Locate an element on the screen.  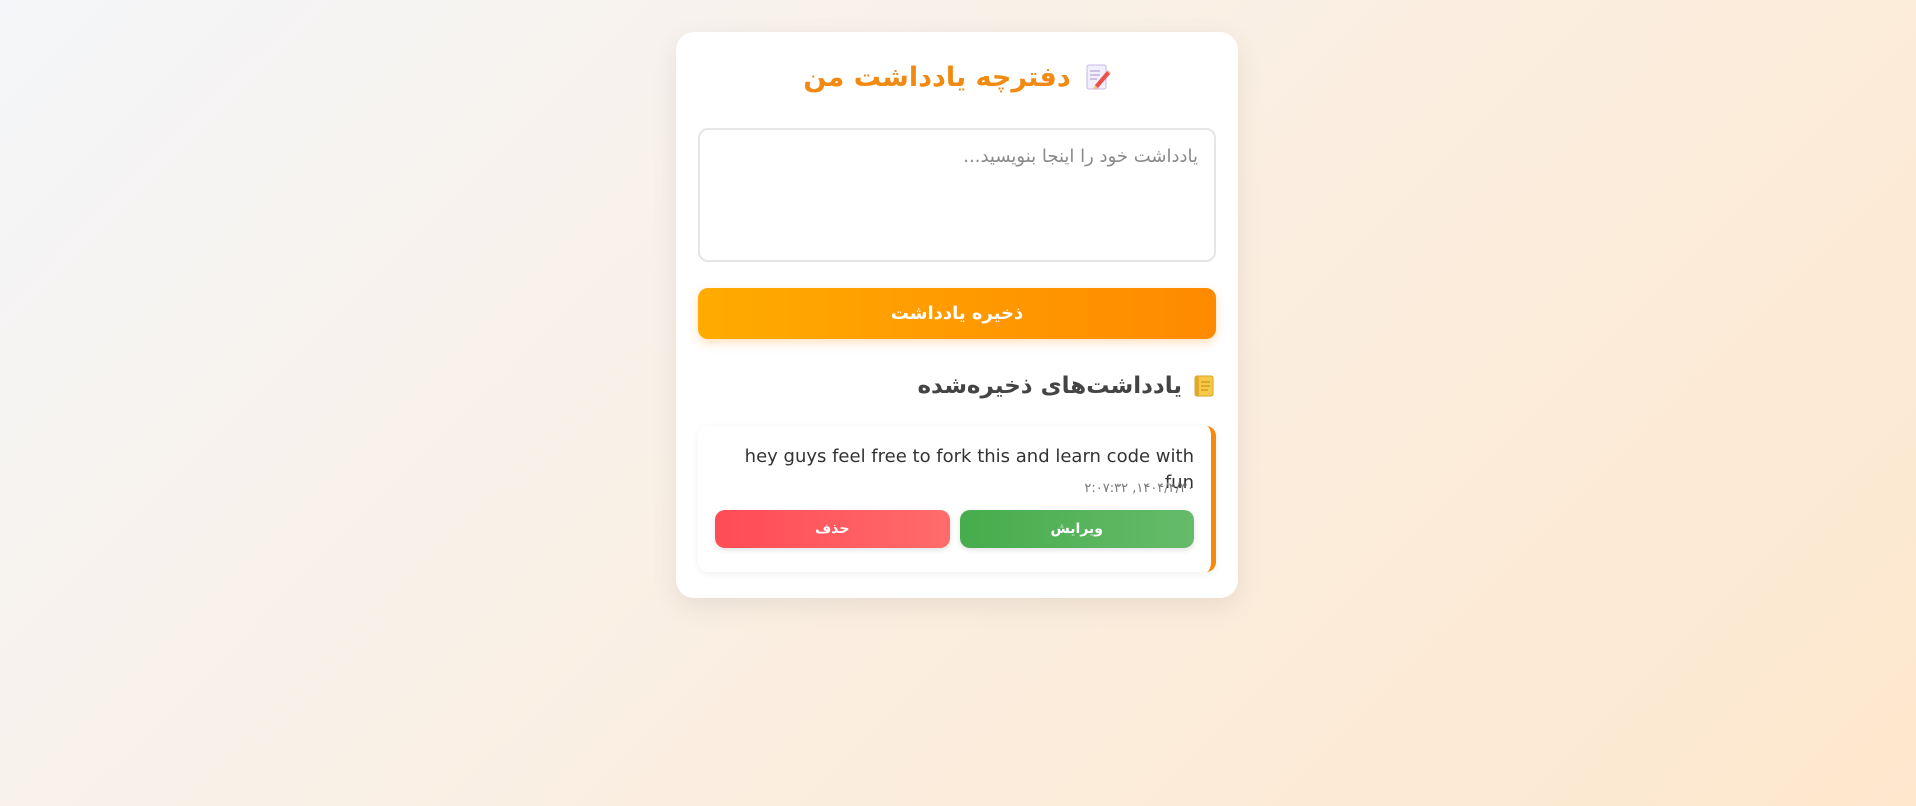
saved-notes-title: یادداشت‌های ذخیره‌شده is located at coordinates (1049, 386).